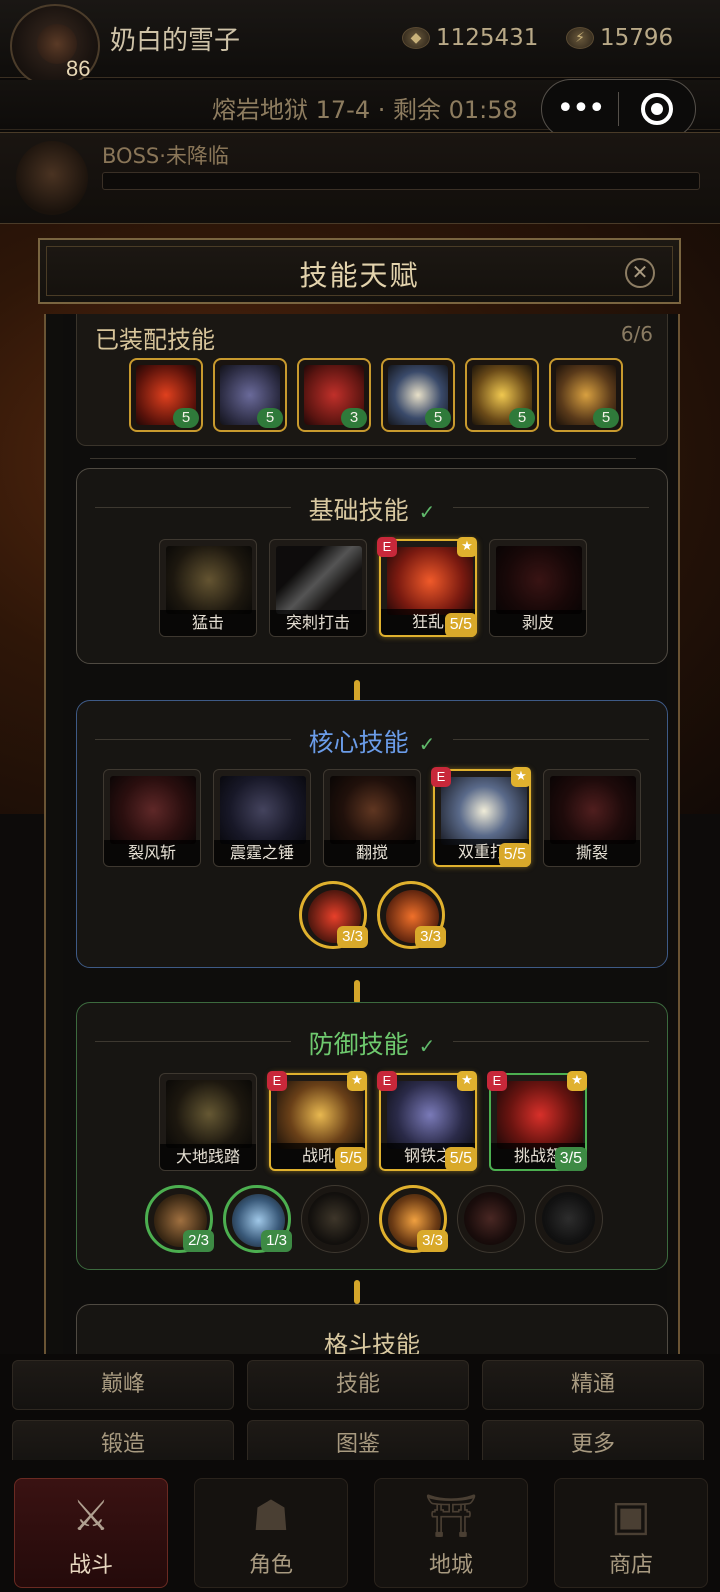 The width and height of the screenshot is (720, 1592). Describe the element at coordinates (372, 1342) in the screenshot. I see `section-title-text: 格斗技能` at that location.